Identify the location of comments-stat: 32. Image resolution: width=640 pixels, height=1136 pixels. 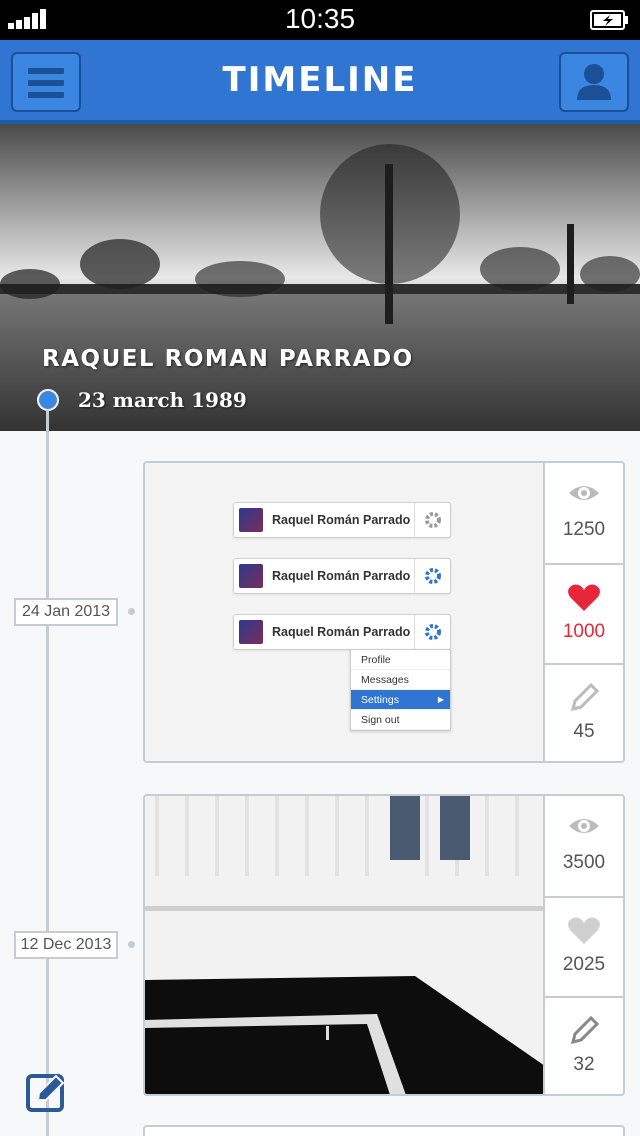
(584, 1045).